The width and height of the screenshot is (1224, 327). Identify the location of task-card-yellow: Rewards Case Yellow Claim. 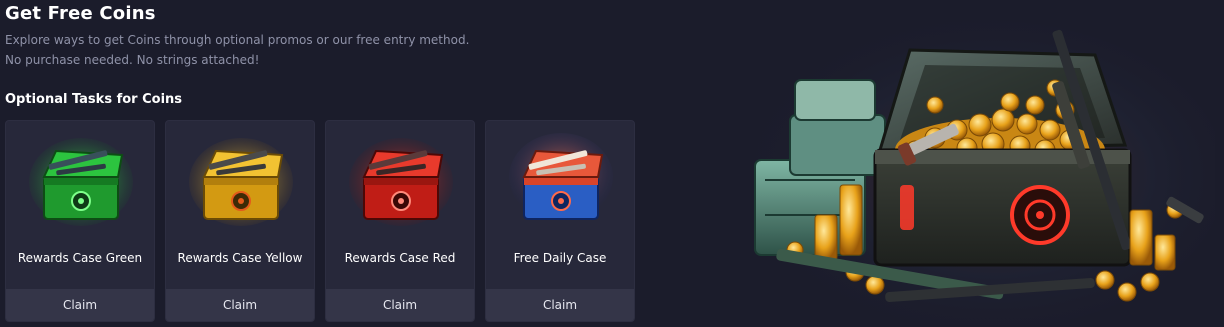
(240, 221).